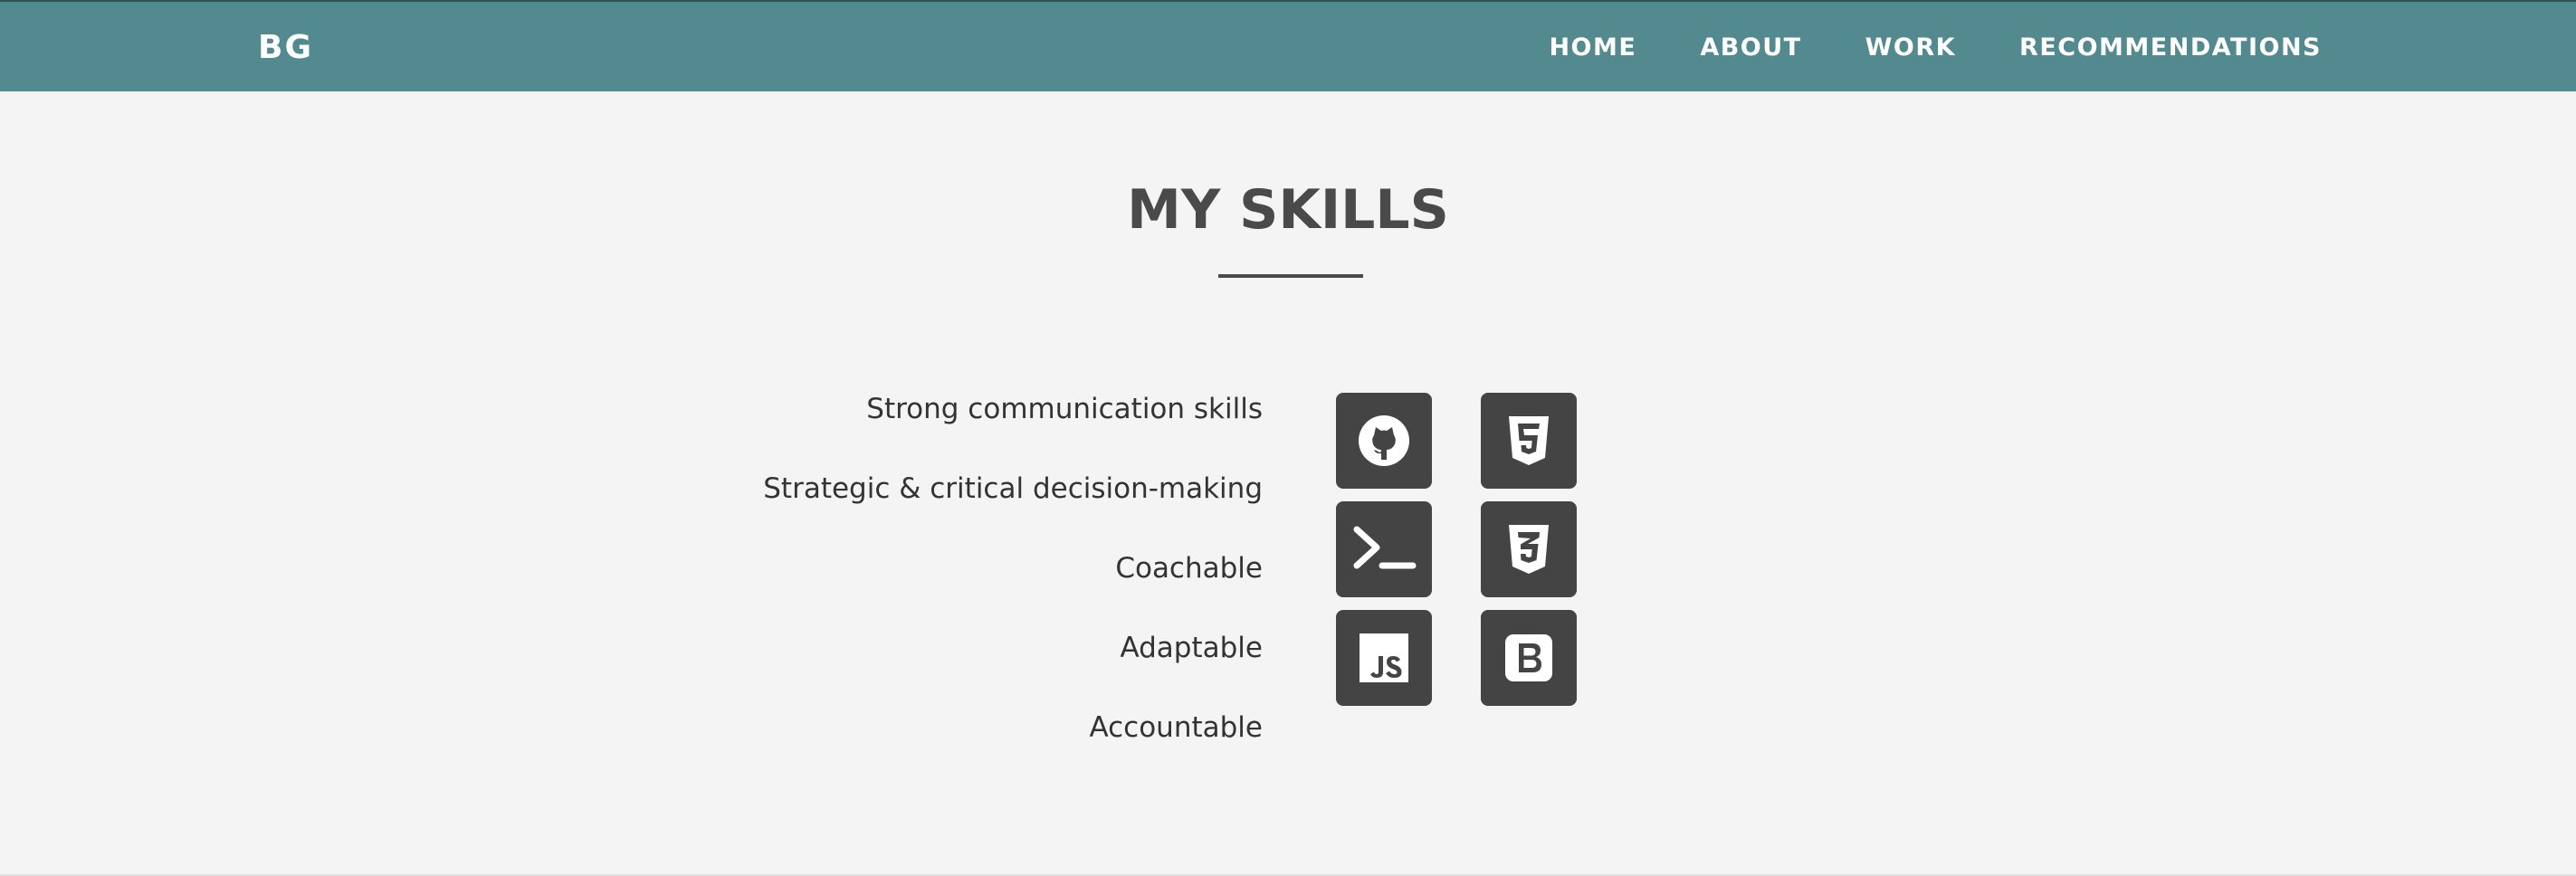 This screenshot has height=876, width=2576. What do you see at coordinates (1456, 549) in the screenshot?
I see `skill-icon-grid` at bounding box center [1456, 549].